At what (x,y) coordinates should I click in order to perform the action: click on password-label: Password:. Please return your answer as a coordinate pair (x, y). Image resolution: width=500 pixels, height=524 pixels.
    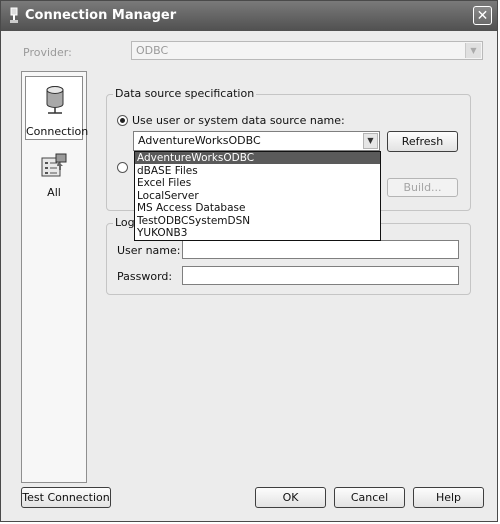
    Looking at the image, I should click on (145, 276).